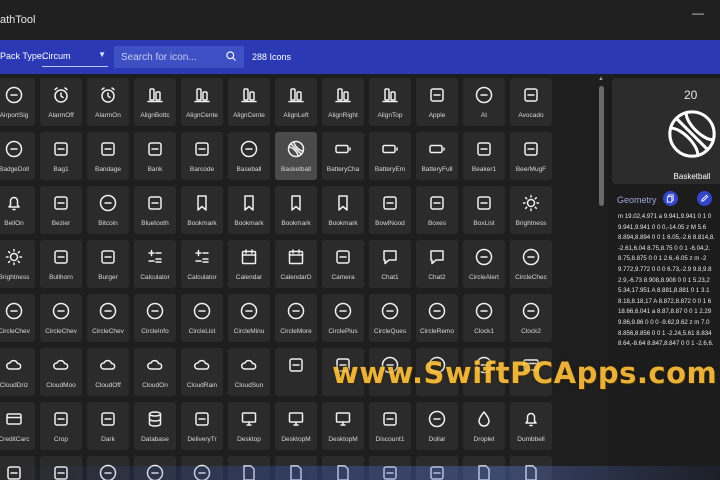 The image size is (720, 480). Describe the element at coordinates (343, 156) in the screenshot. I see `icon-tile: BatteryCha` at that location.